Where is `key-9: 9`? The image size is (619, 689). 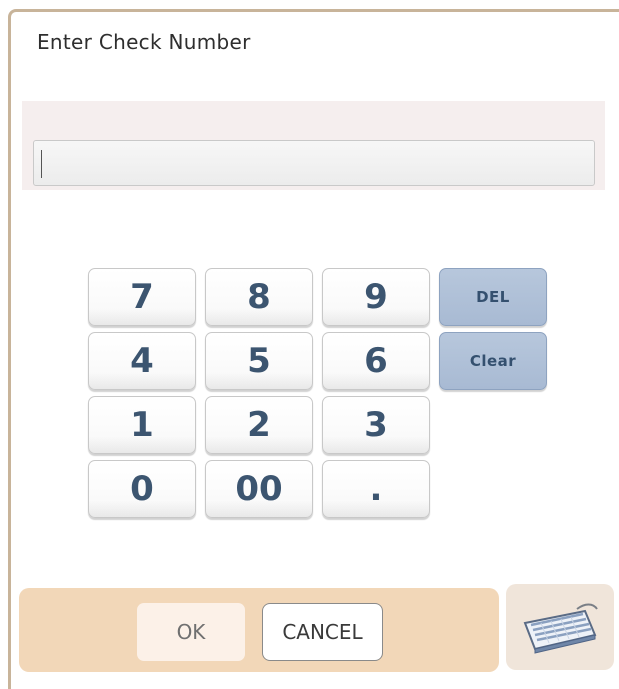 key-9: 9 is located at coordinates (376, 297).